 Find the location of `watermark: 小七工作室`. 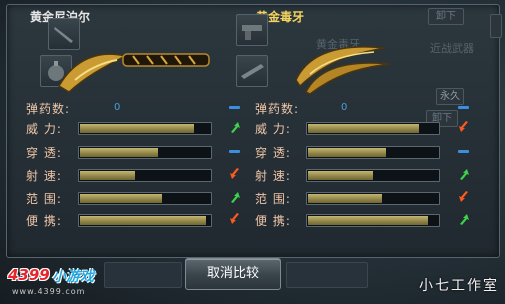

watermark: 小七工作室 is located at coordinates (459, 286).